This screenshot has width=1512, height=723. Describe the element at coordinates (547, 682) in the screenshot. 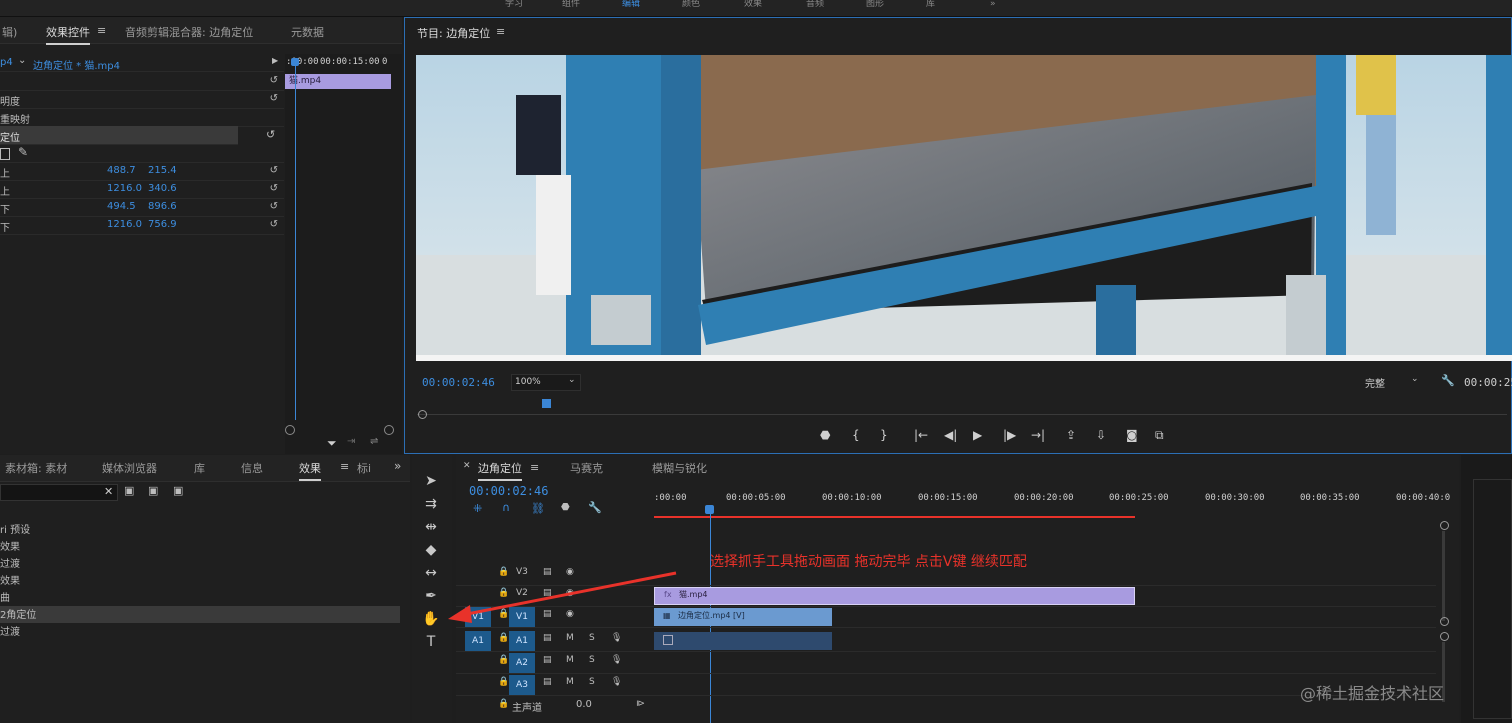

I see `sync-lock-icon: ▤` at that location.